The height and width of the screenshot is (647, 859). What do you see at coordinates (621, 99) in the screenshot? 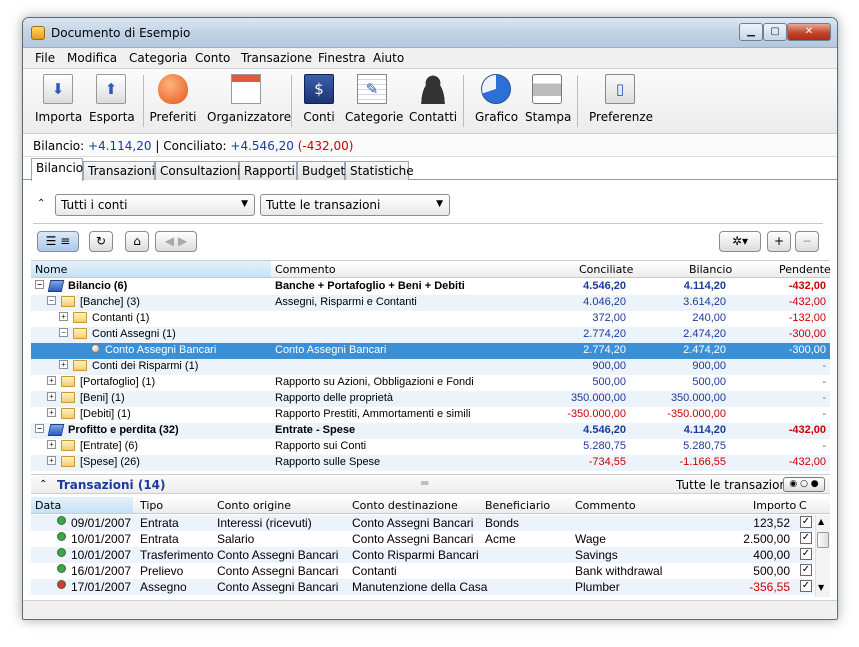
I see `toolbar-switch-button: ▯ Preferenze` at bounding box center [621, 99].